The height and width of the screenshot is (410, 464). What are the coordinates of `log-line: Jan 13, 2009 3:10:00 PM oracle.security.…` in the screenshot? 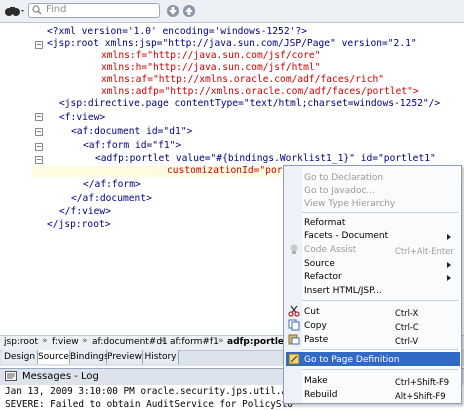 It's located at (152, 391).